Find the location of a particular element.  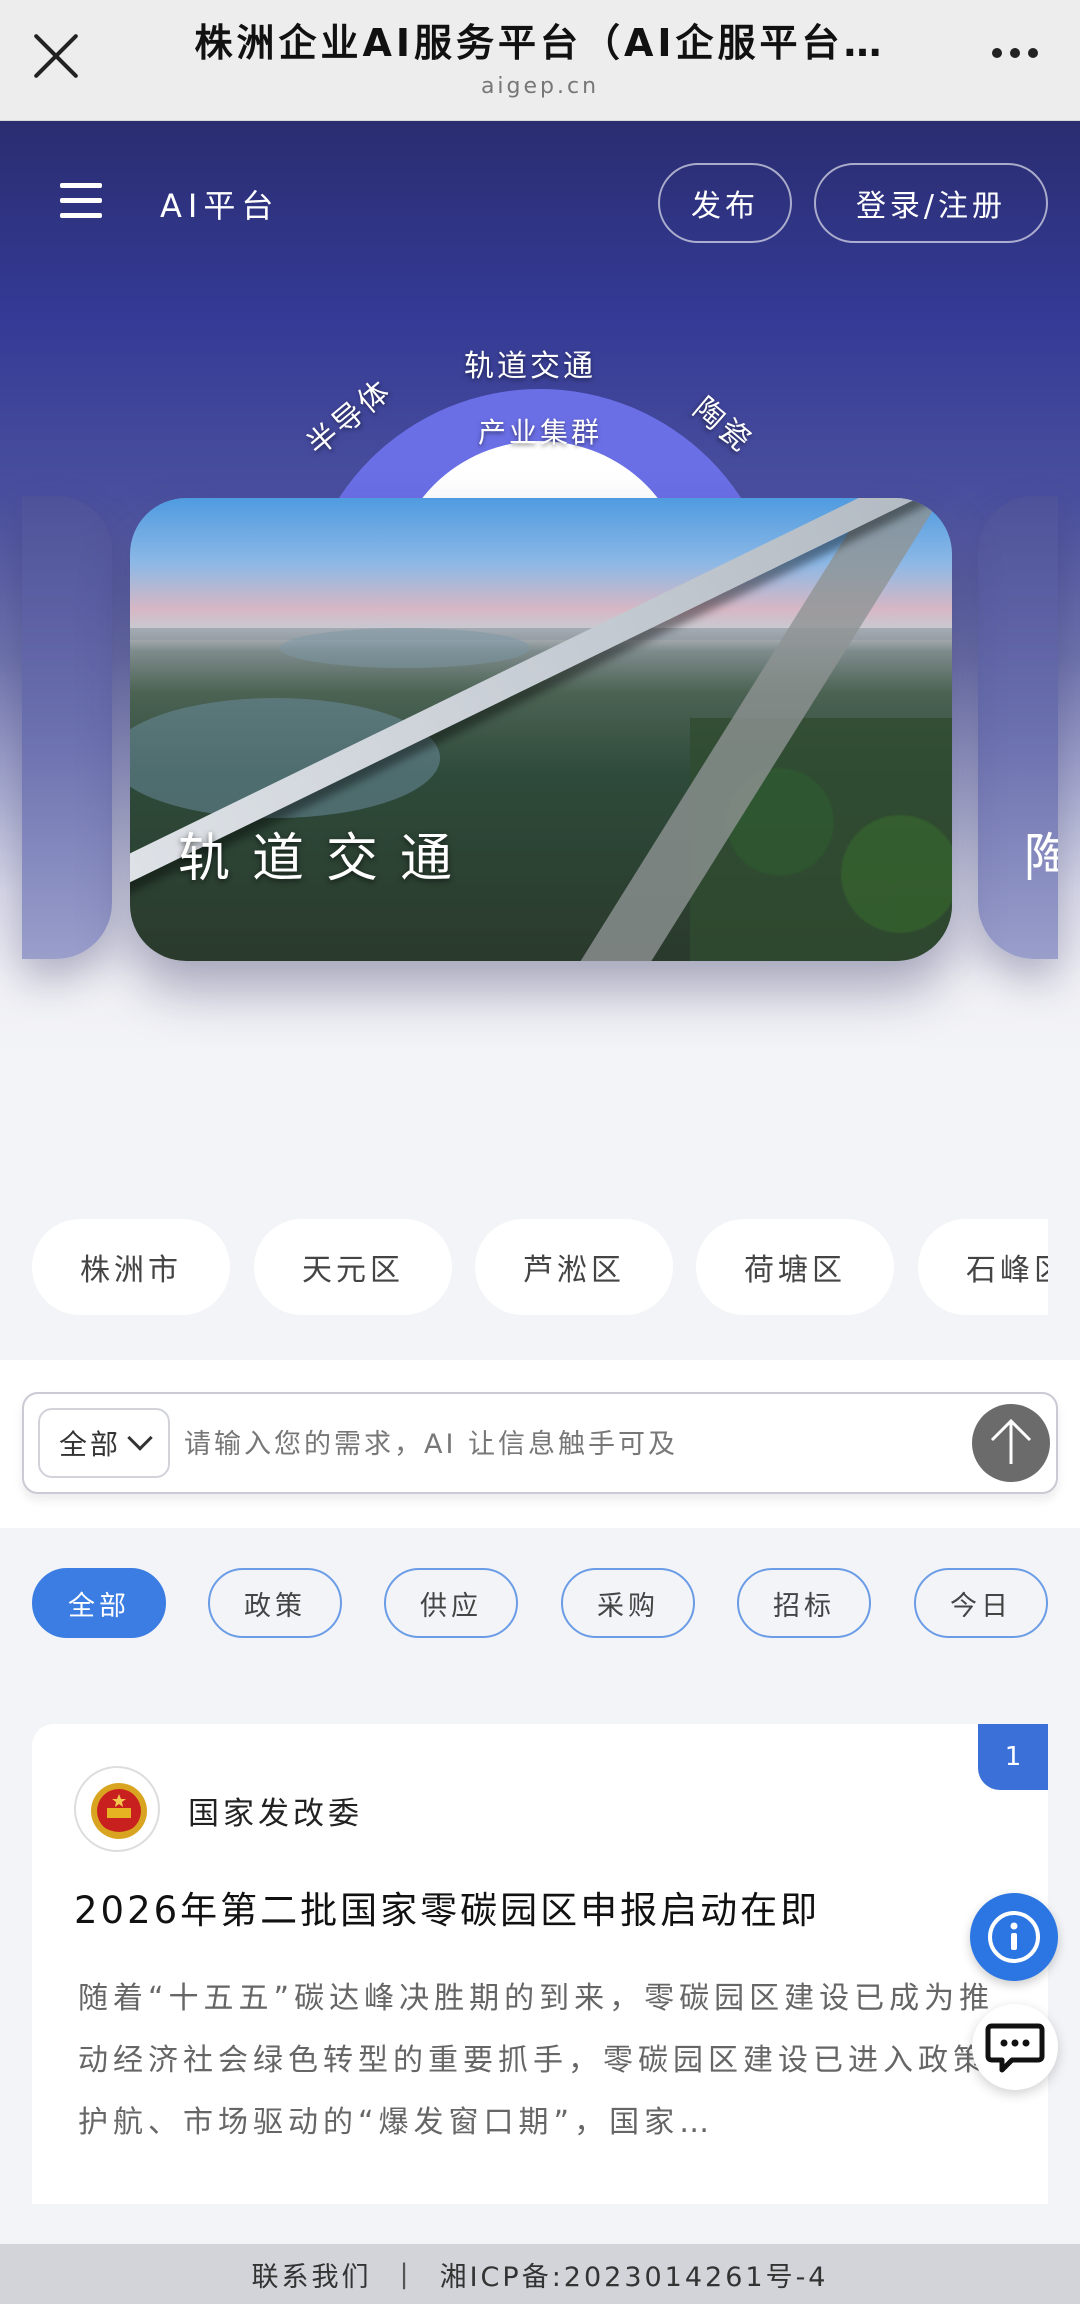

login-register-button: 登录/注册 is located at coordinates (931, 203).